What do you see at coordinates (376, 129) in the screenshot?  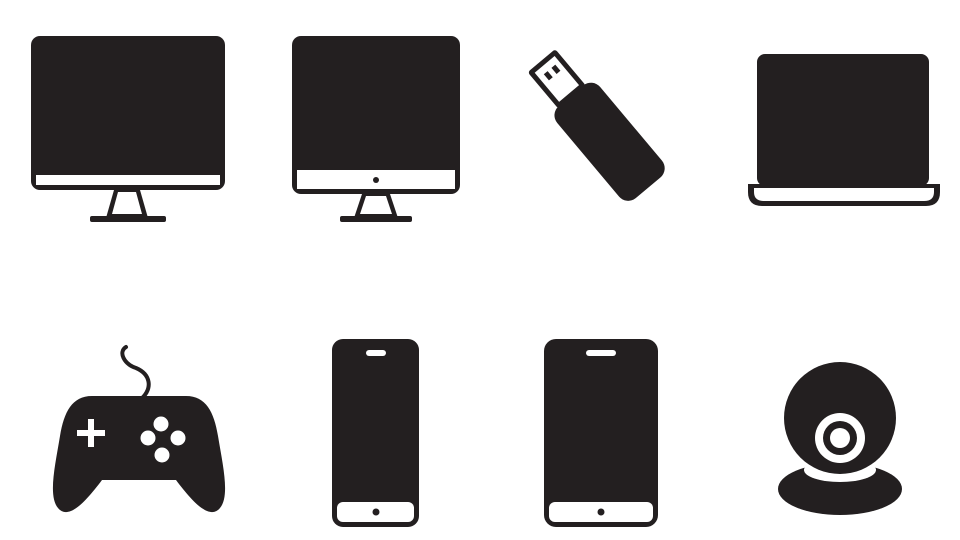 I see `imac-monitor-icon` at bounding box center [376, 129].